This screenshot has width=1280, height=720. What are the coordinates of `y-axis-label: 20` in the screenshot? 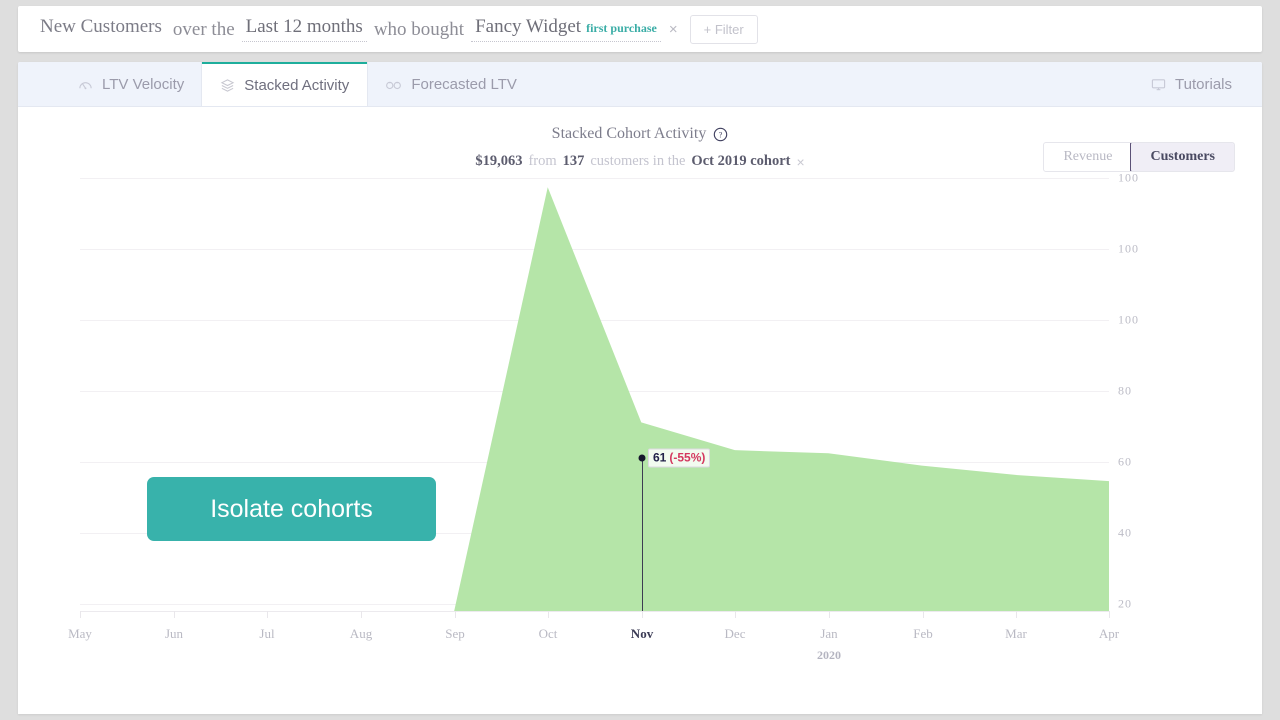 It's located at (1125, 603).